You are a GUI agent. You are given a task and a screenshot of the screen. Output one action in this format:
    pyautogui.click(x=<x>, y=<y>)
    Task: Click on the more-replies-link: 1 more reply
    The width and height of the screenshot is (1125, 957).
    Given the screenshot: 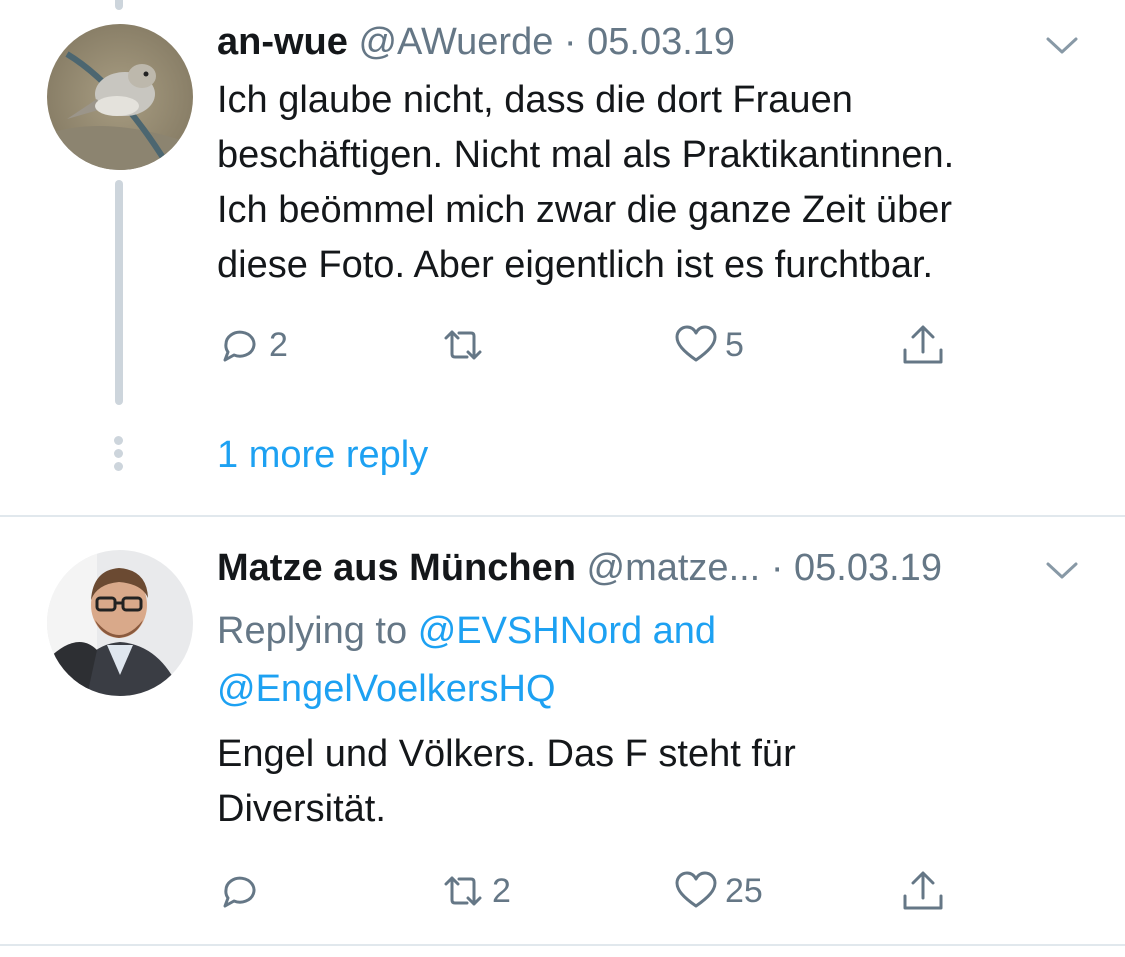 What is the action you would take?
    pyautogui.click(x=322, y=455)
    